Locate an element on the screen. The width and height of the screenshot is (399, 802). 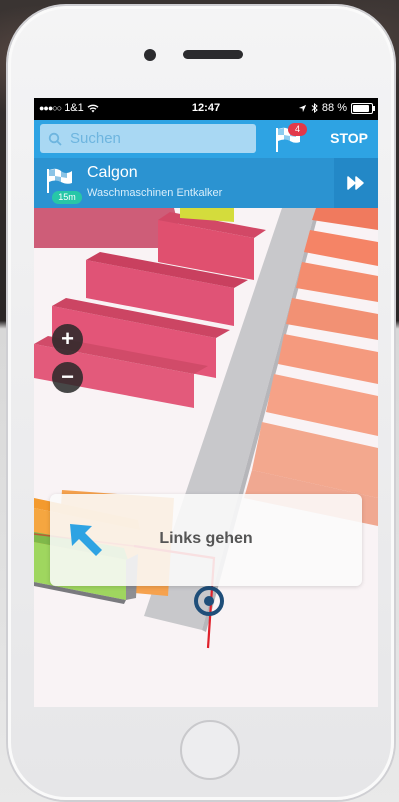
search-field is located at coordinates (148, 138).